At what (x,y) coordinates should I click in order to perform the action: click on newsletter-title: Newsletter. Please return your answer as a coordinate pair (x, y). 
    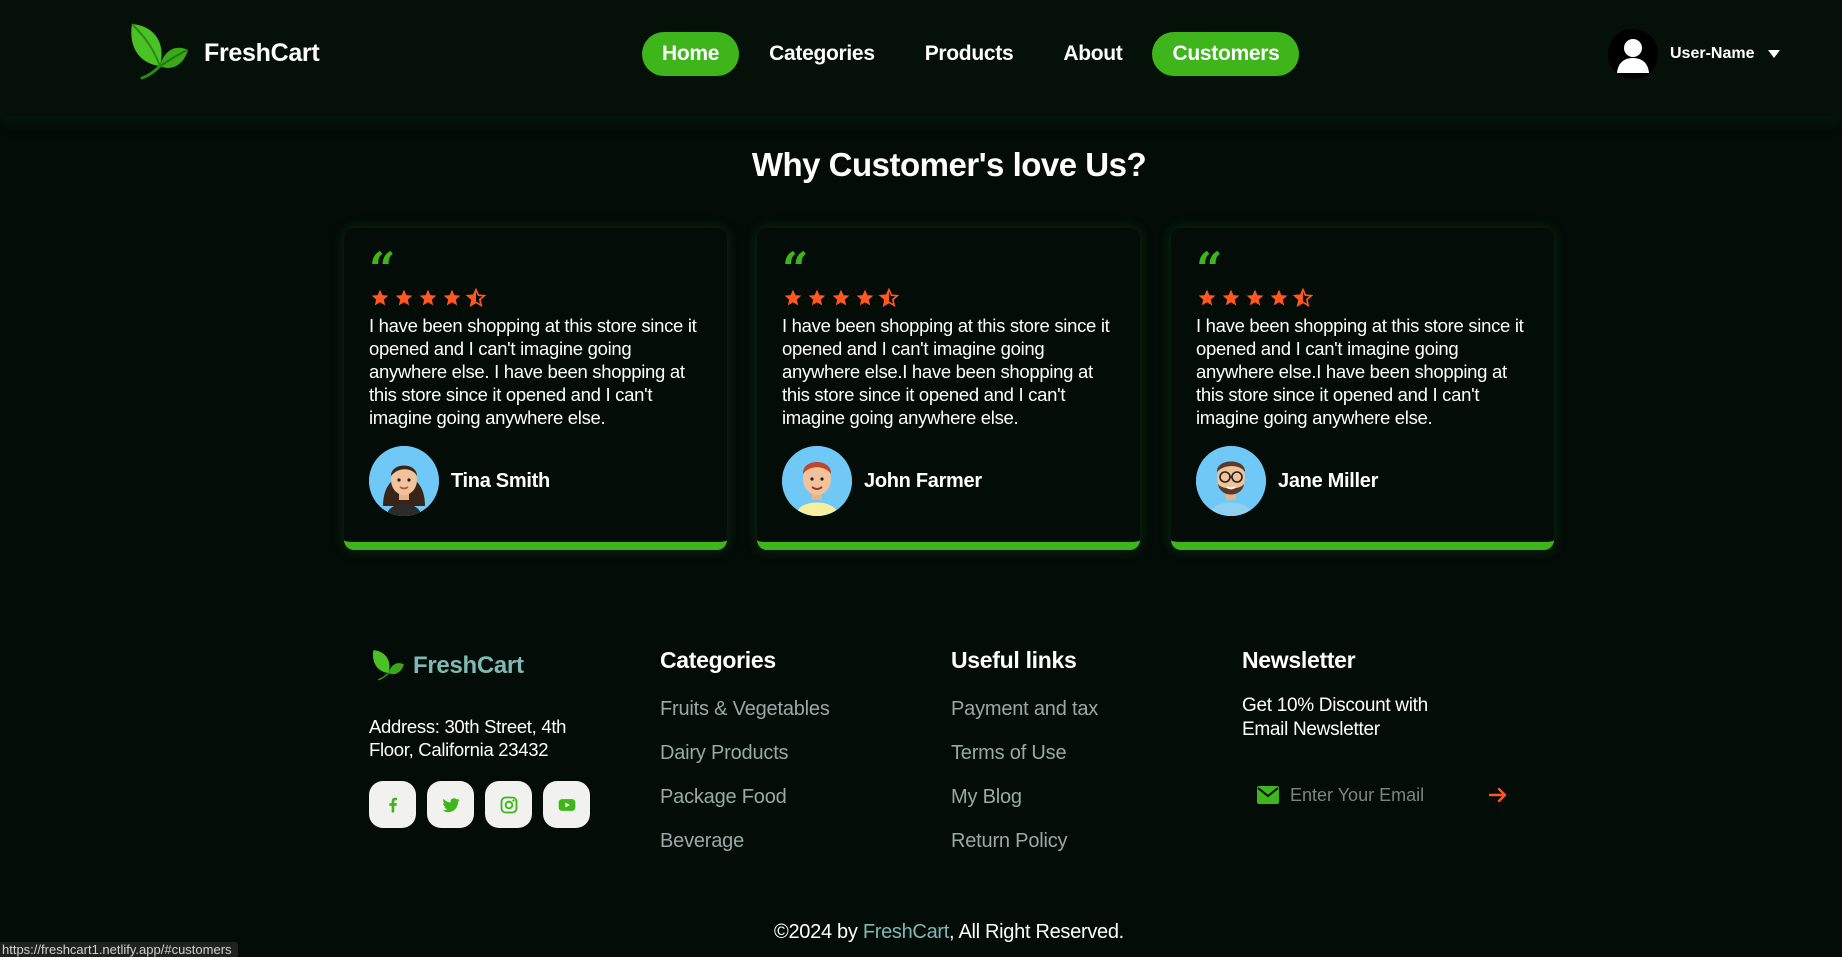
    Looking at the image, I should click on (1299, 660).